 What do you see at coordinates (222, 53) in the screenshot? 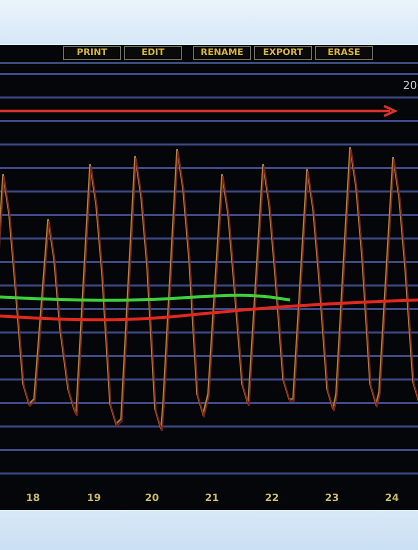
I see `toolbar-button: RENAME` at bounding box center [222, 53].